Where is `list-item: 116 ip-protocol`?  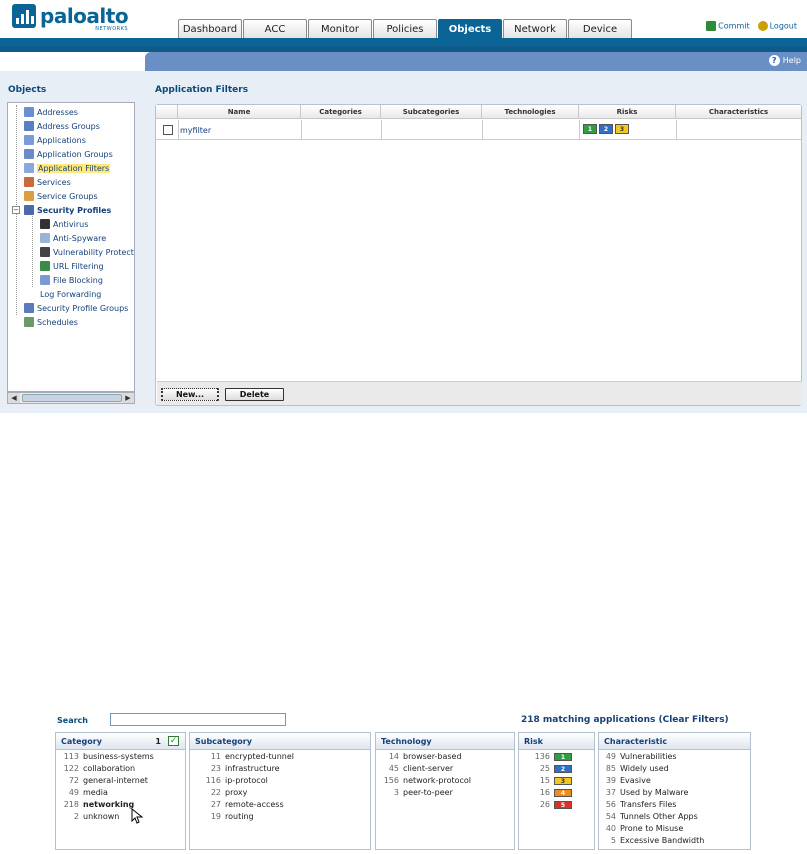 list-item: 116 ip-protocol is located at coordinates (230, 782).